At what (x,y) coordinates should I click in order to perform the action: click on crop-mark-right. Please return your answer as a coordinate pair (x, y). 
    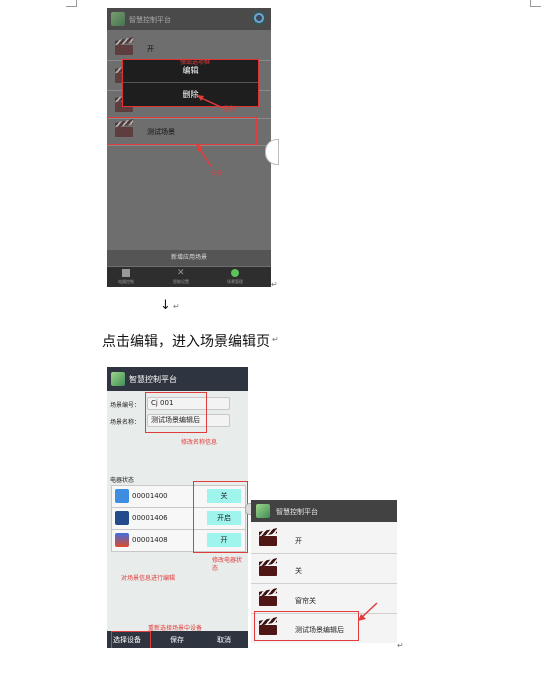
    Looking at the image, I should click on (535, 3).